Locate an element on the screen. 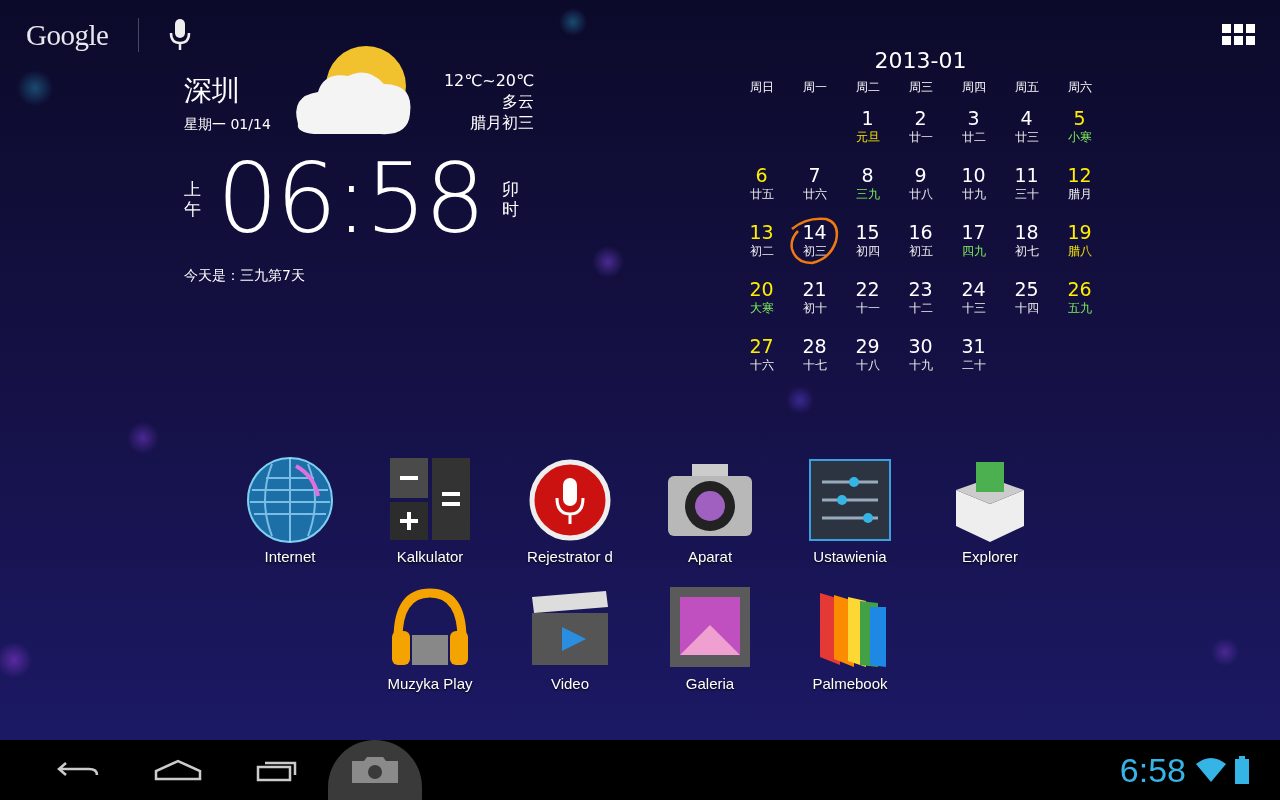 The image size is (1280, 800). lunar-day: 十四 is located at coordinates (1026, 308).